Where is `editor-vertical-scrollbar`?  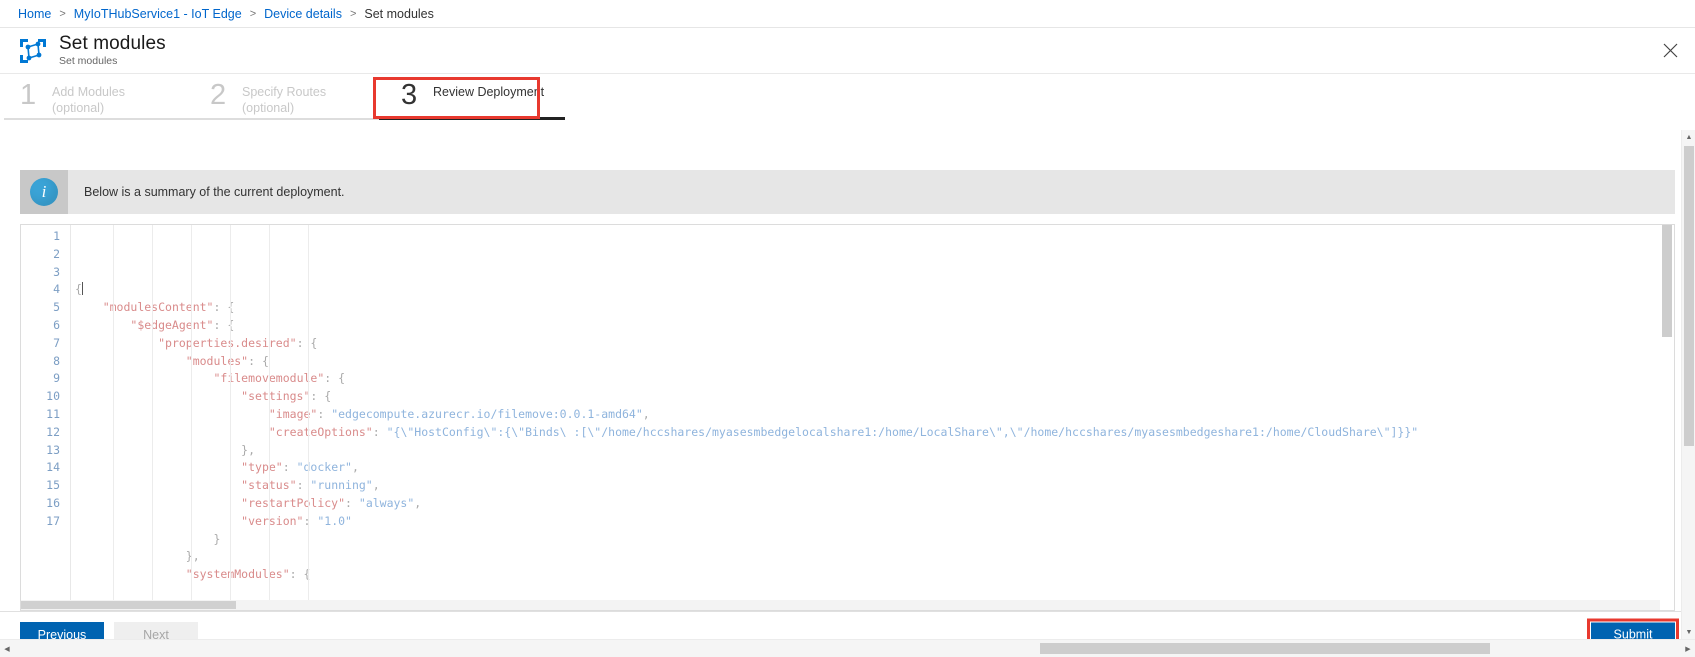 editor-vertical-scrollbar is located at coordinates (1667, 417).